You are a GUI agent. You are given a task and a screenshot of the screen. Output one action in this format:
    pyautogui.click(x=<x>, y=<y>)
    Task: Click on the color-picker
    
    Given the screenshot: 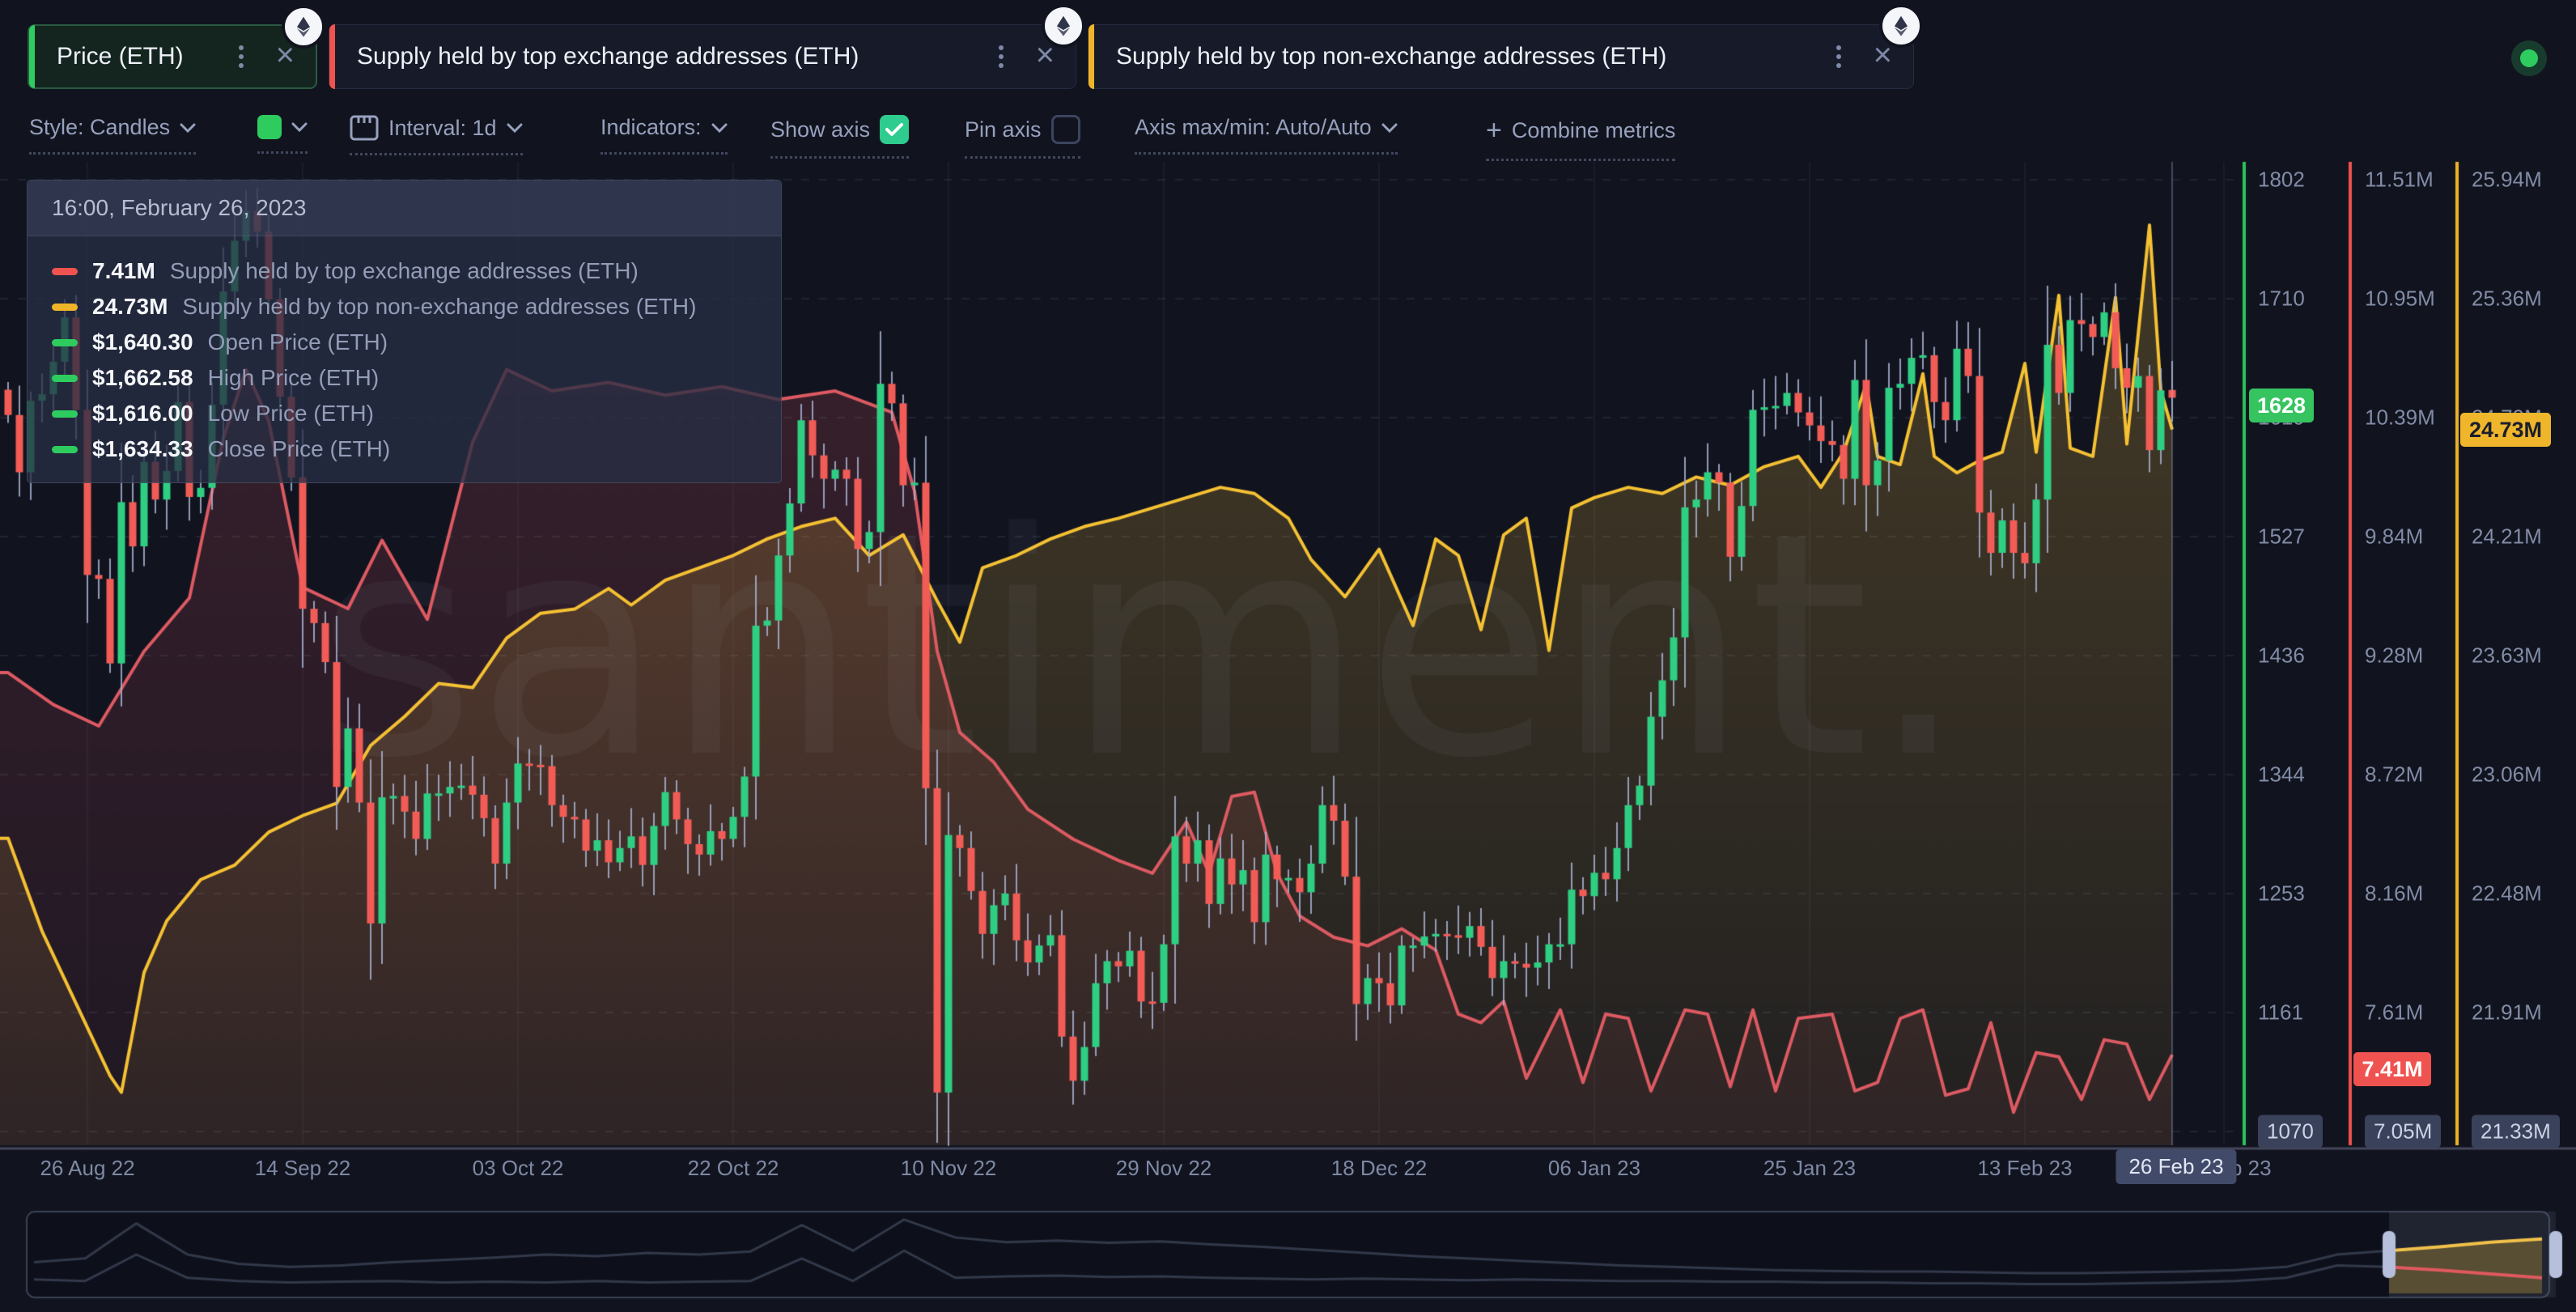 What is the action you would take?
    pyautogui.click(x=282, y=135)
    